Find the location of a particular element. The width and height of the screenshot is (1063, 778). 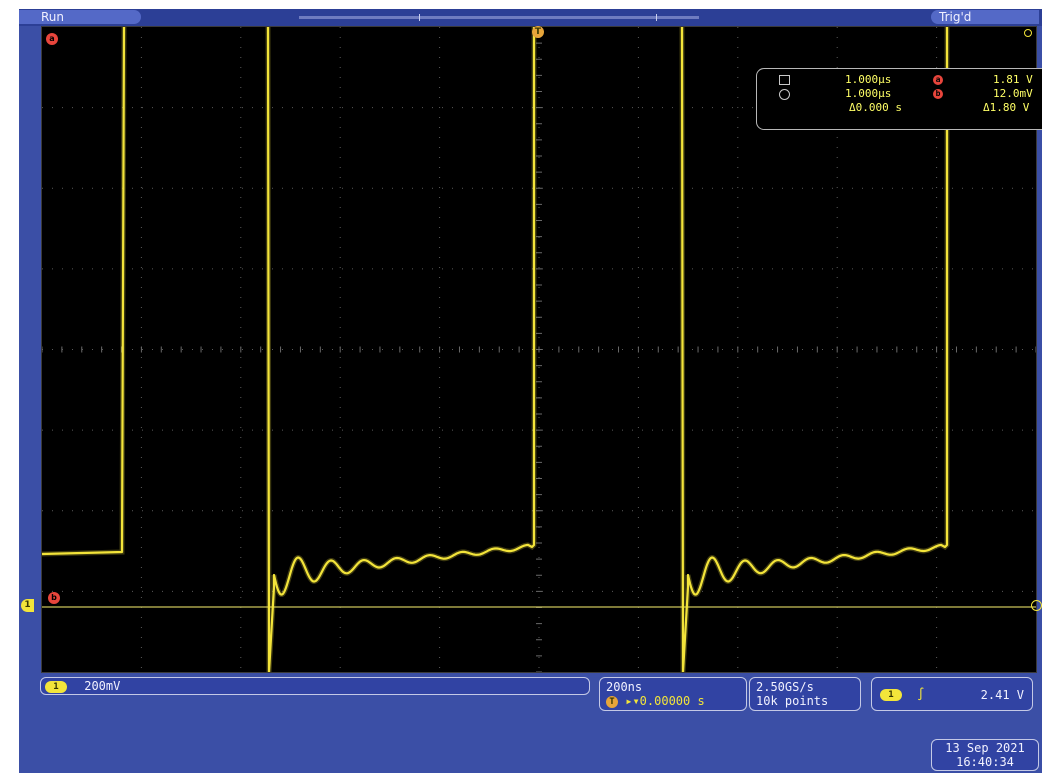

horizontal-delay: ▸▾0.00000 s is located at coordinates (665, 701).